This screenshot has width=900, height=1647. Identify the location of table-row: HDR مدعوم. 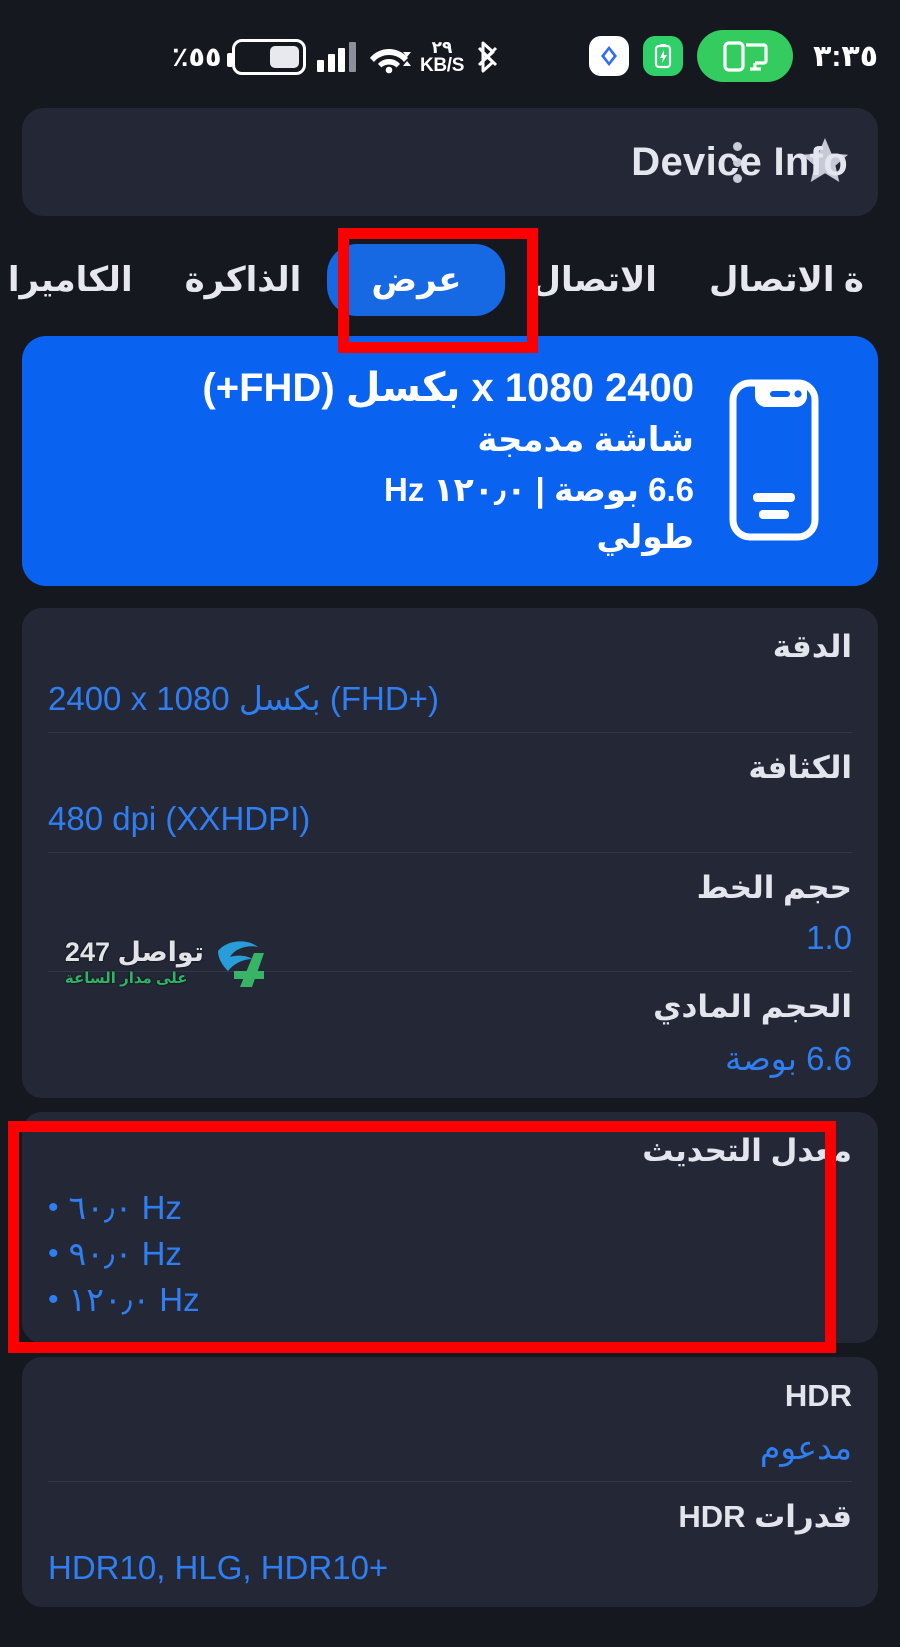
(450, 1422).